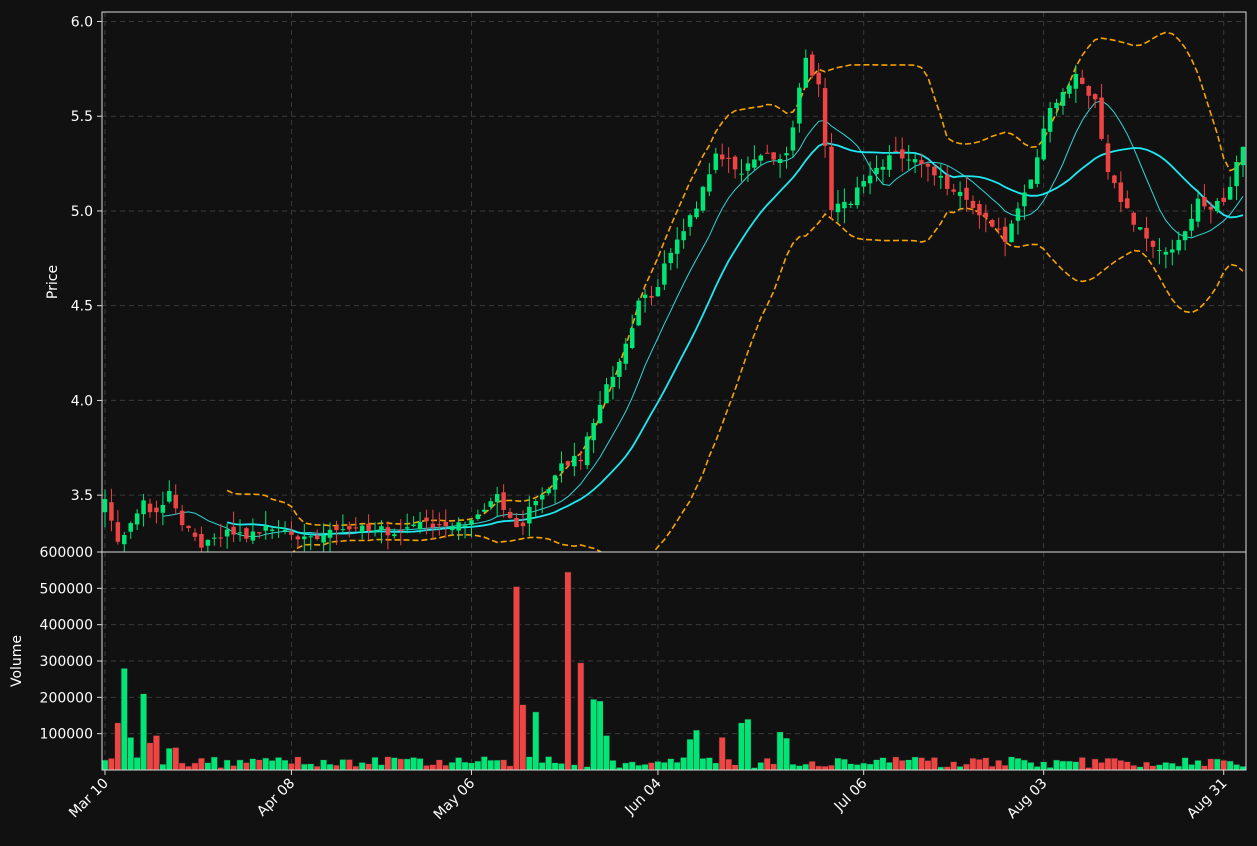  I want to click on volume-axis-label: Volume, so click(17, 661).